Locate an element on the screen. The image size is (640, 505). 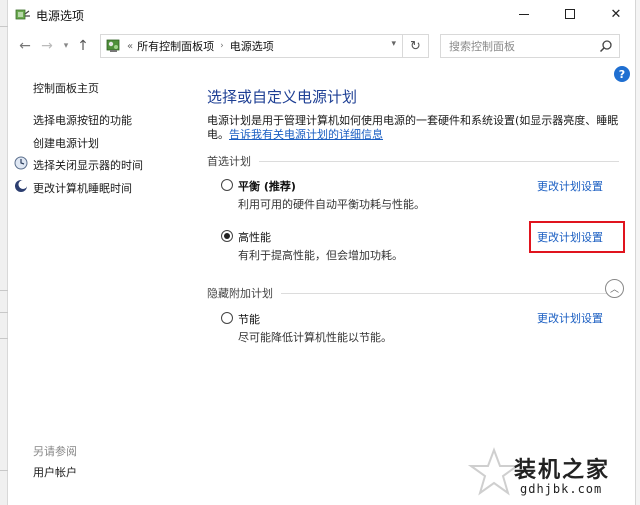
minimize-button is located at coordinates (524, 14).